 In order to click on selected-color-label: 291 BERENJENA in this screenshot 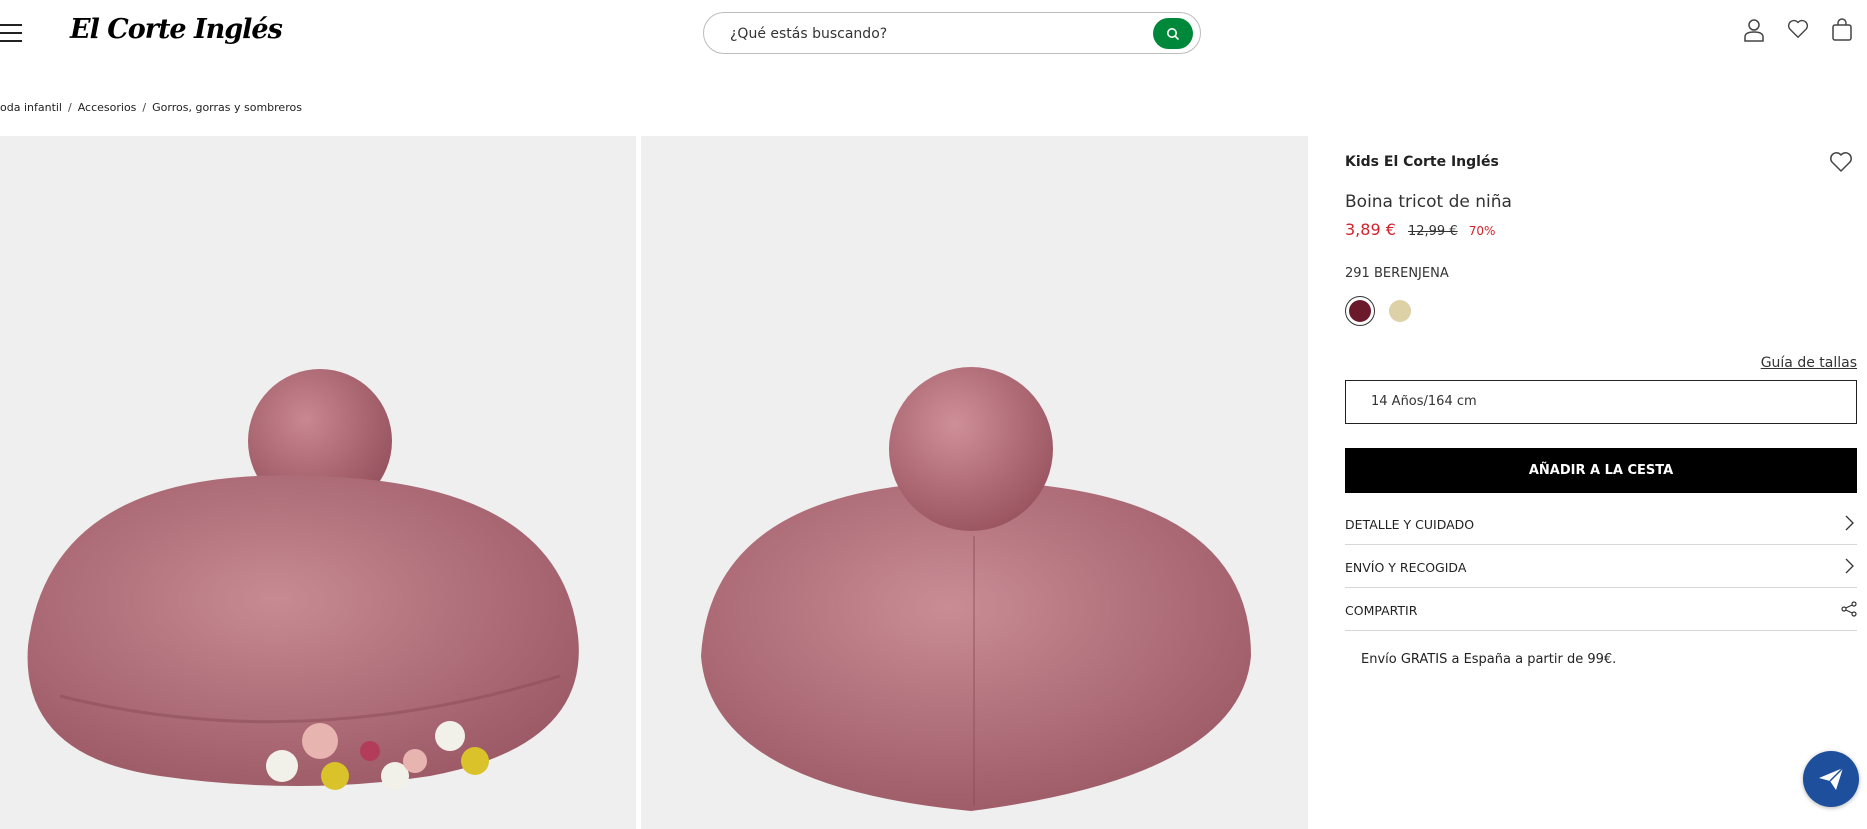, I will do `click(1397, 273)`.